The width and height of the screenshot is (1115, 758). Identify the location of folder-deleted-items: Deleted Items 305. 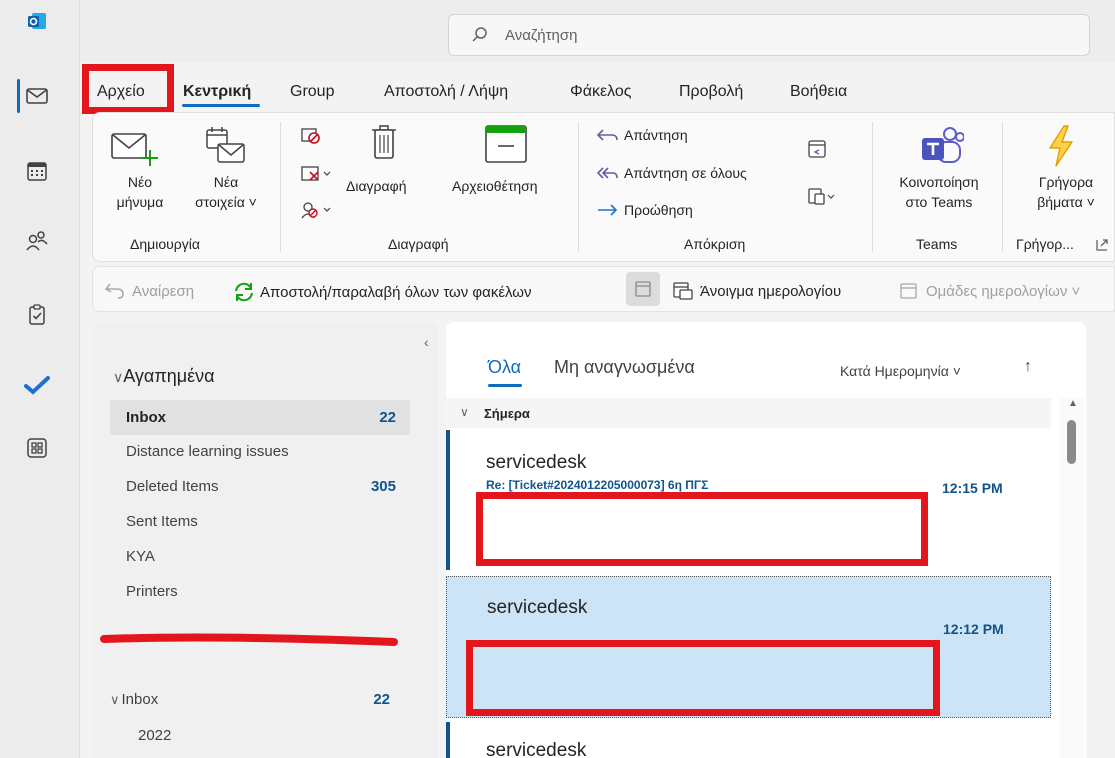
(260, 486).